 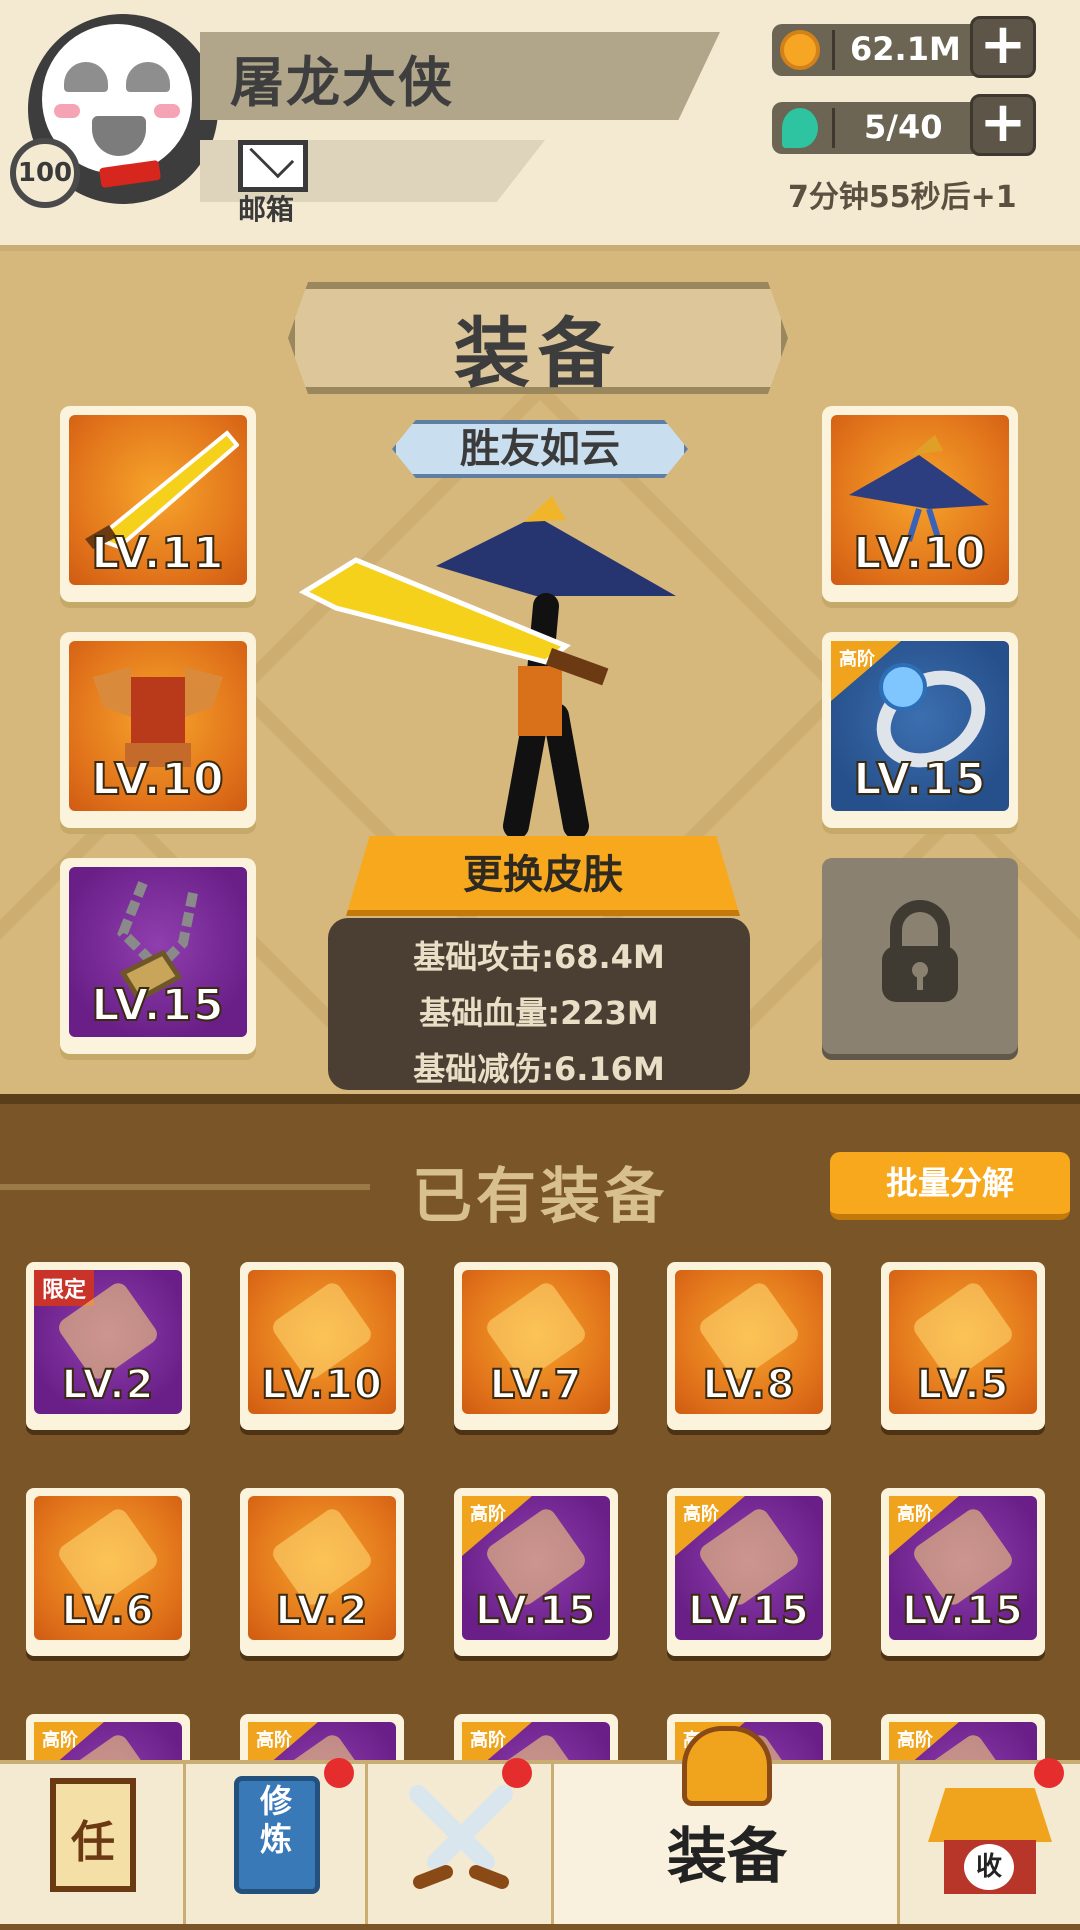 I want to click on equip-slot-necklace: LV.15, so click(x=158, y=956).